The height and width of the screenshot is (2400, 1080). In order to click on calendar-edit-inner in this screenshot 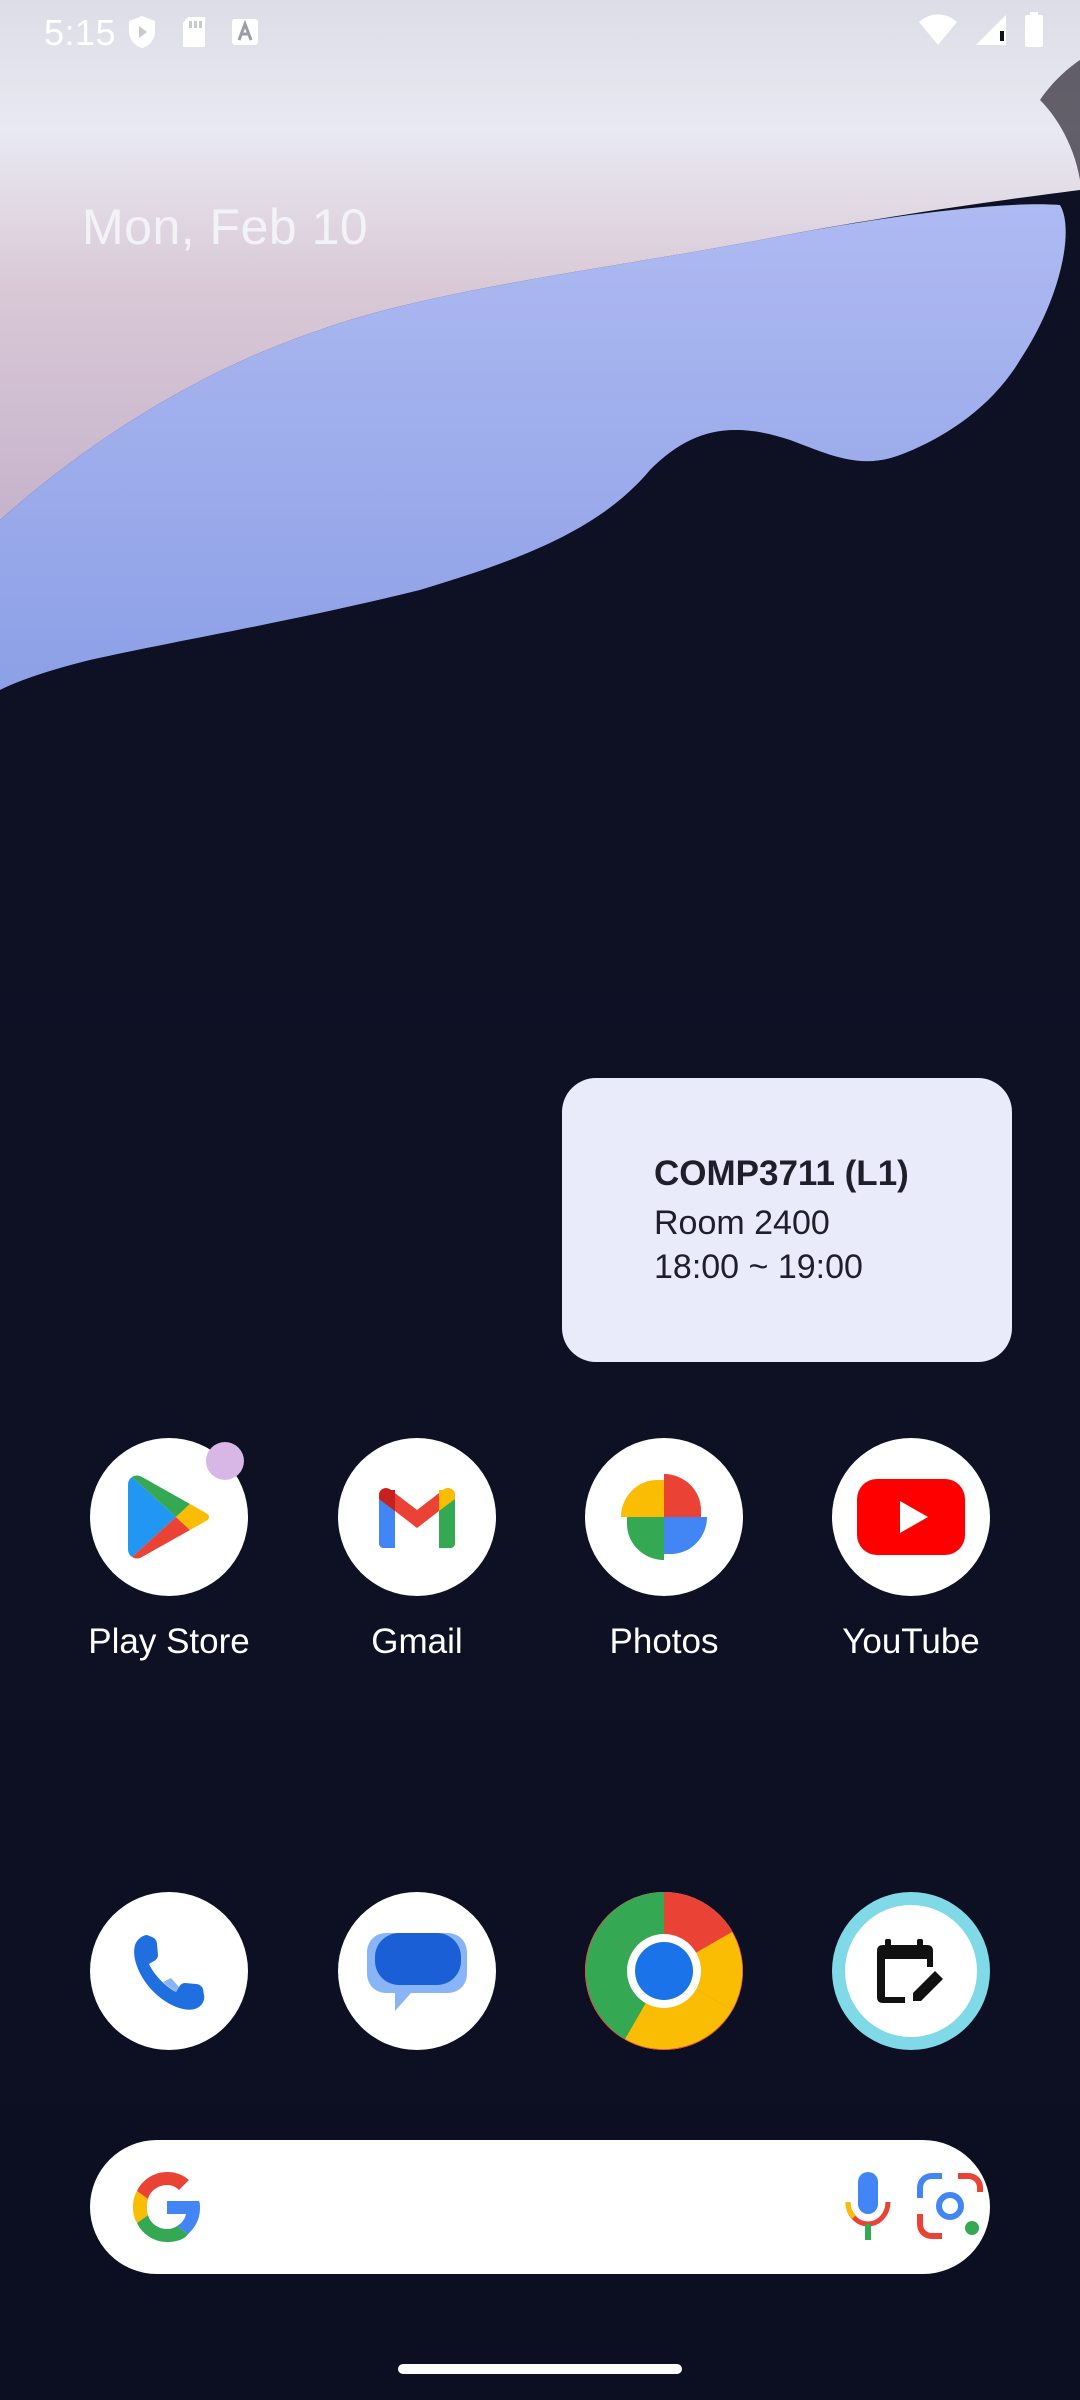, I will do `click(911, 1971)`.